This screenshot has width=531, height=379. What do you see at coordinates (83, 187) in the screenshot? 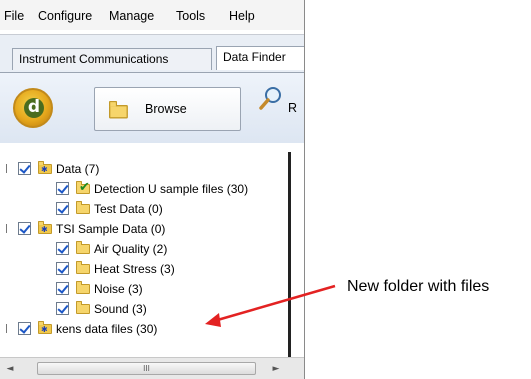
I see `folder-check-icon: ✔` at bounding box center [83, 187].